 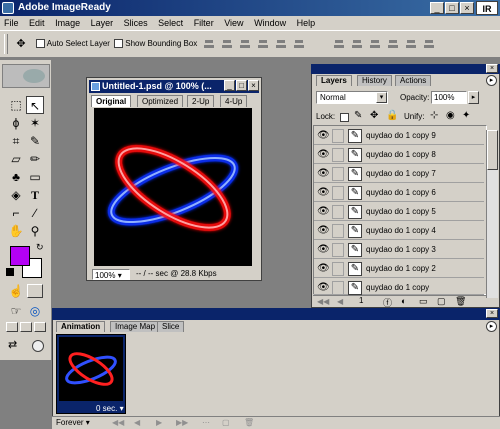 What do you see at coordinates (26, 327) in the screenshot?
I see `full-screen-menu-mode-icon` at bounding box center [26, 327].